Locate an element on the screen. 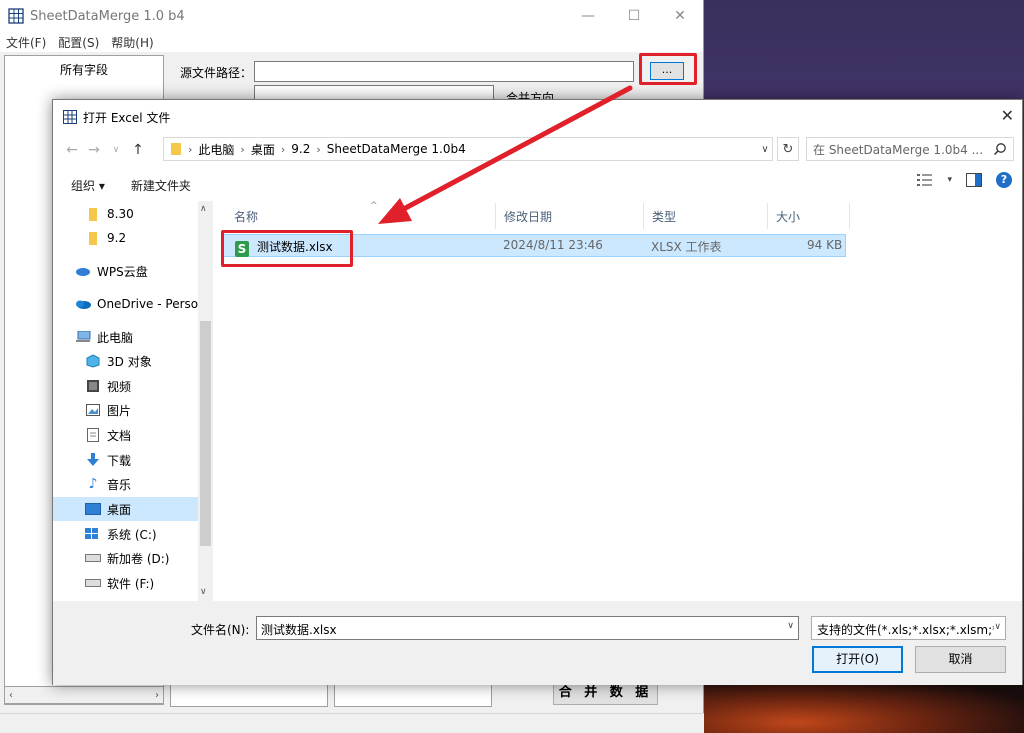 The height and width of the screenshot is (733, 1024). nav-item-8-30: 8.30 is located at coordinates (125, 214).